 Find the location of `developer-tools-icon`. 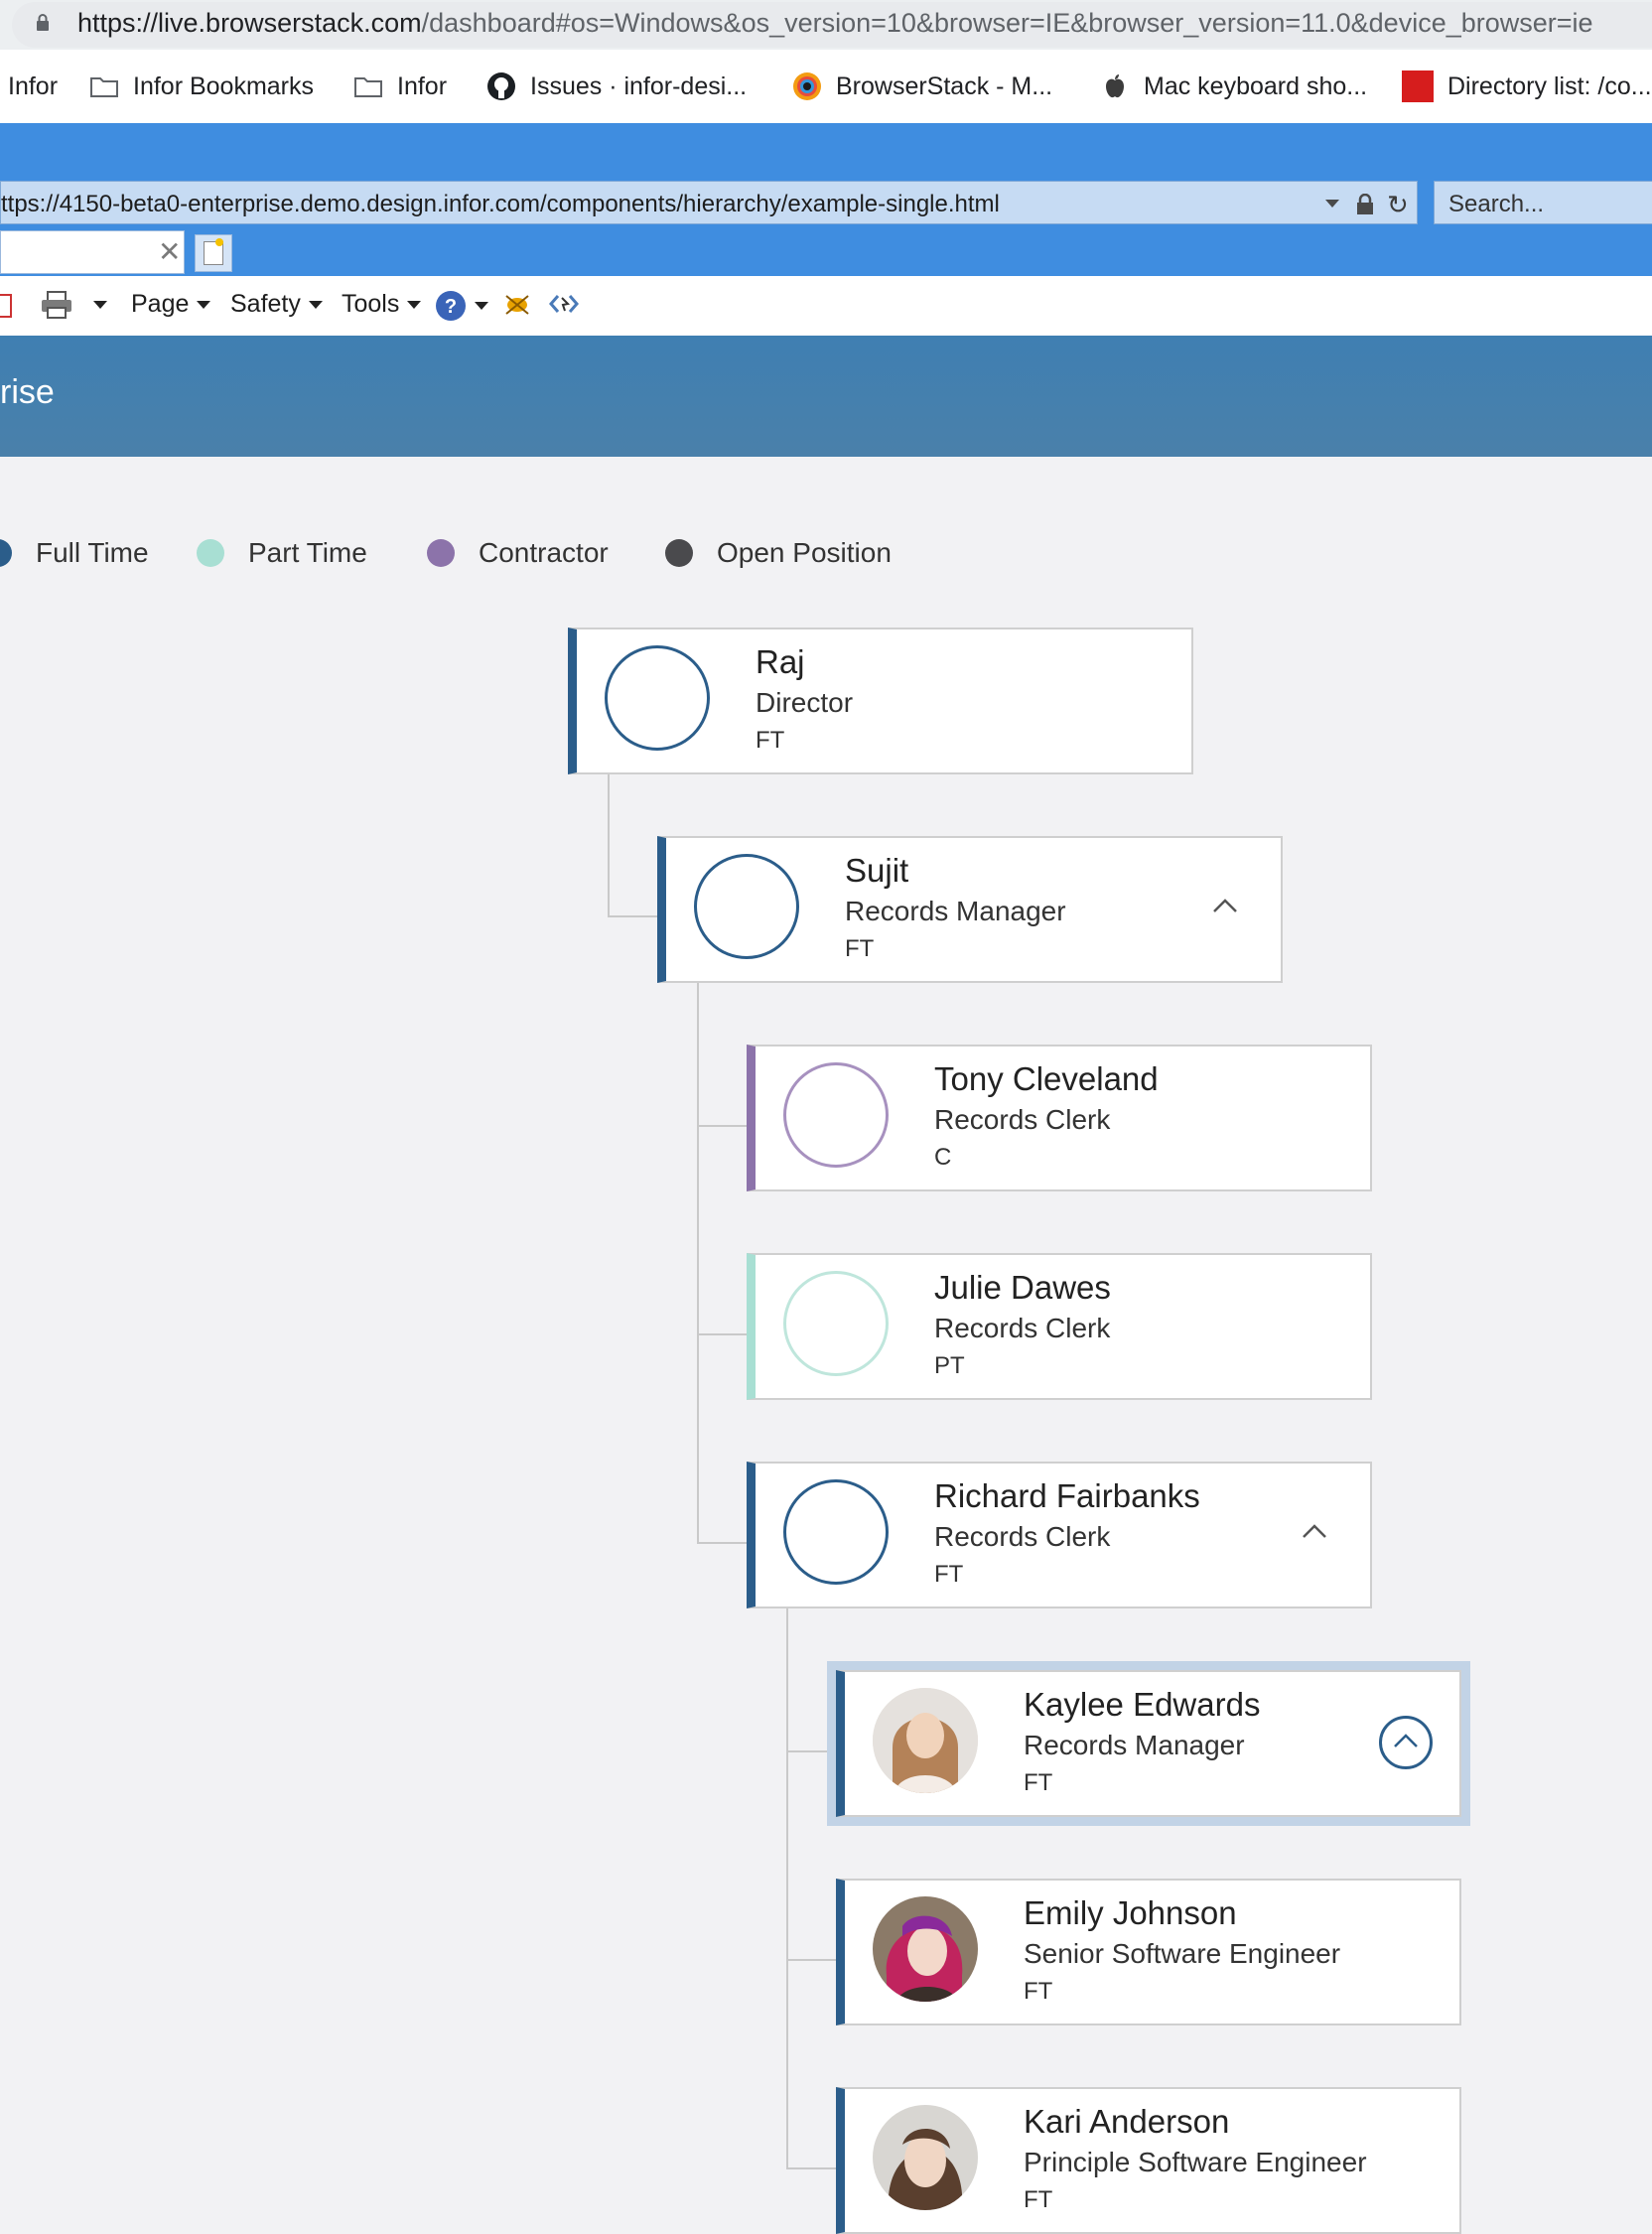

developer-tools-icon is located at coordinates (564, 304).